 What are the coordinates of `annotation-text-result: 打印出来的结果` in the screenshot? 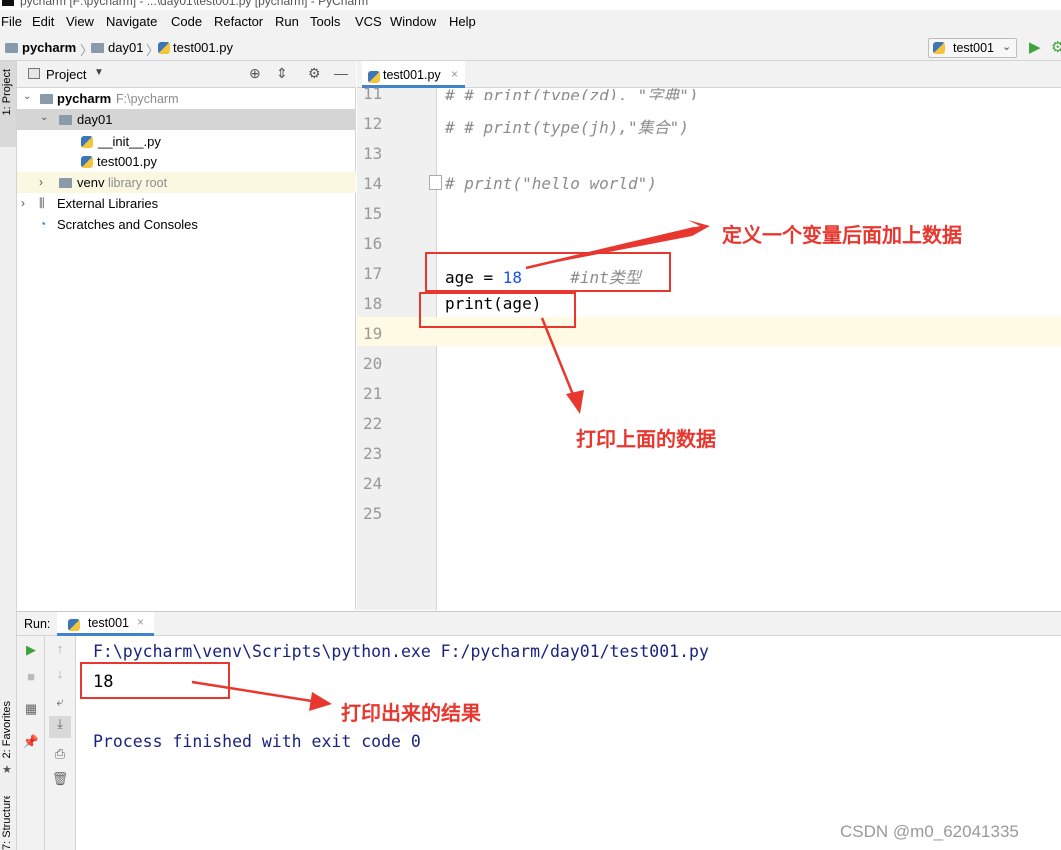 It's located at (411, 714).